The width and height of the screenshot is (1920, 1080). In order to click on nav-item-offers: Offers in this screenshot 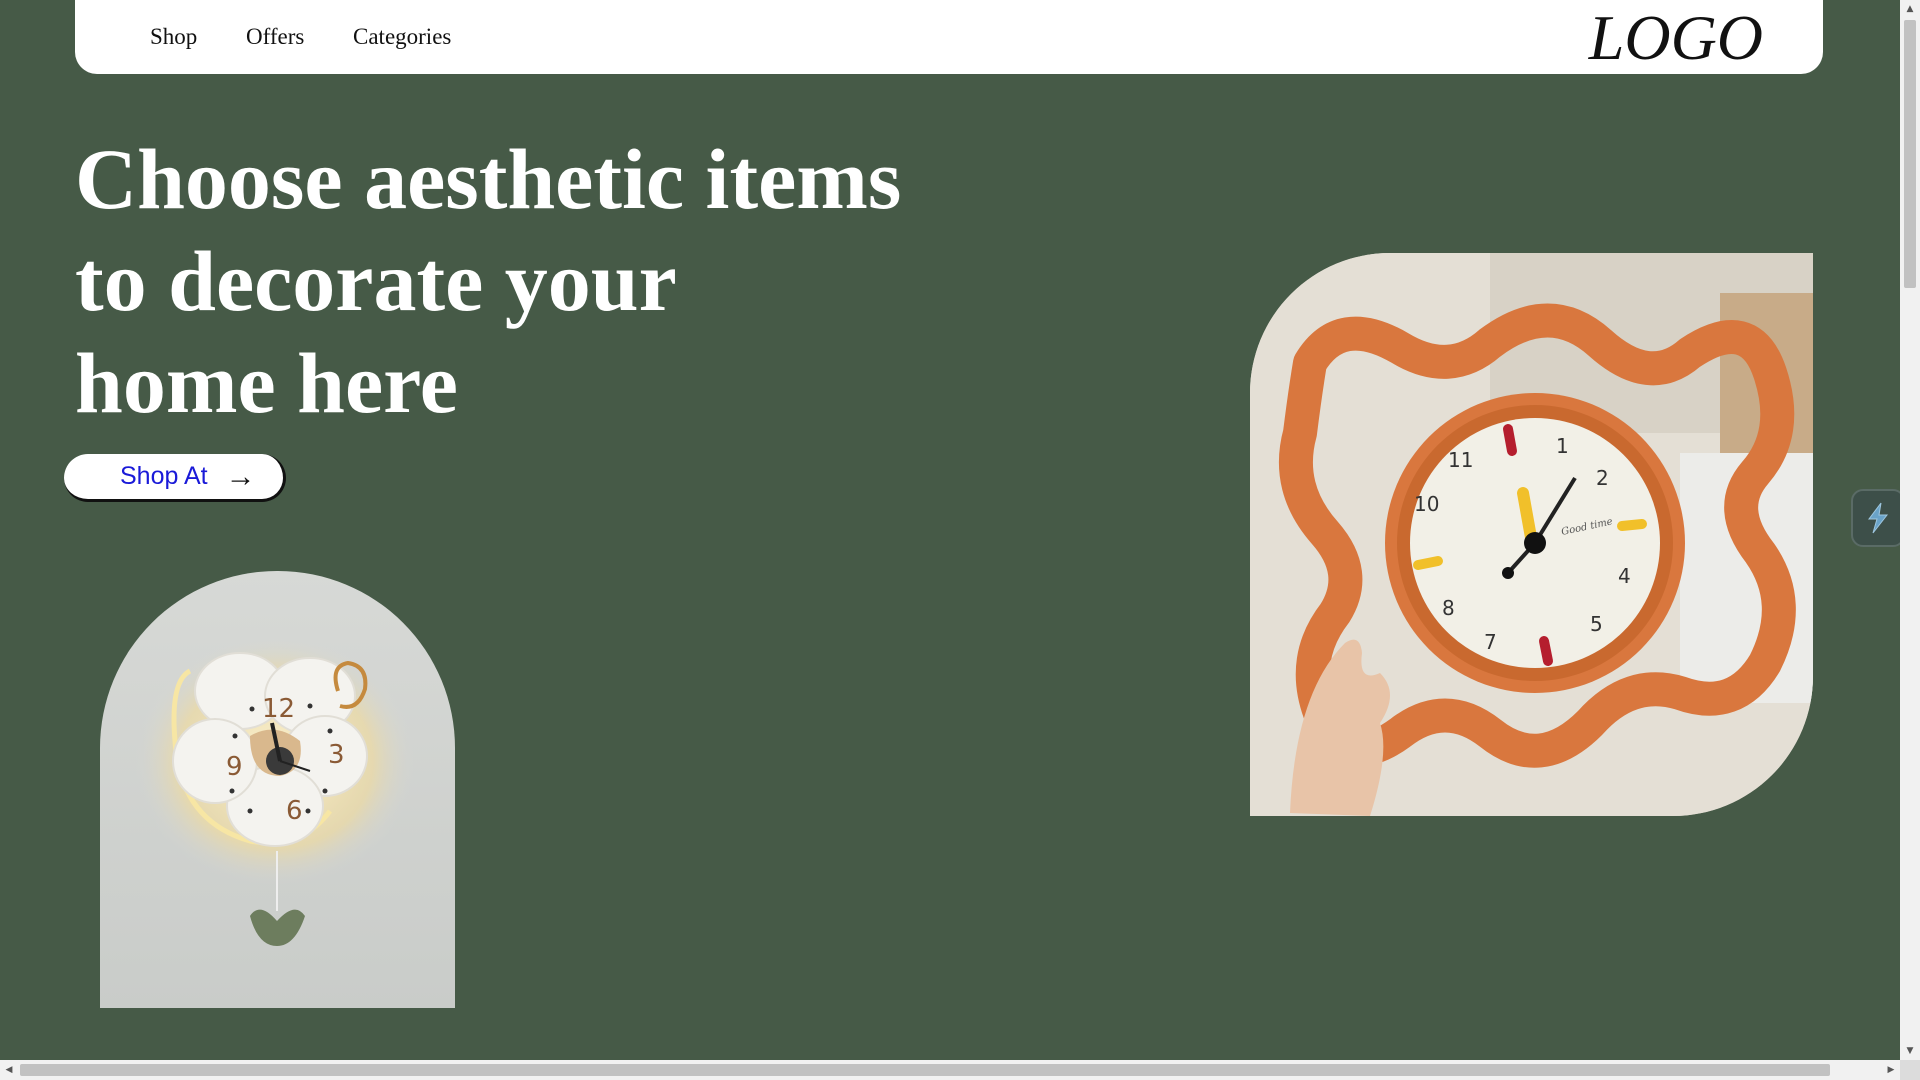, I will do `click(275, 37)`.